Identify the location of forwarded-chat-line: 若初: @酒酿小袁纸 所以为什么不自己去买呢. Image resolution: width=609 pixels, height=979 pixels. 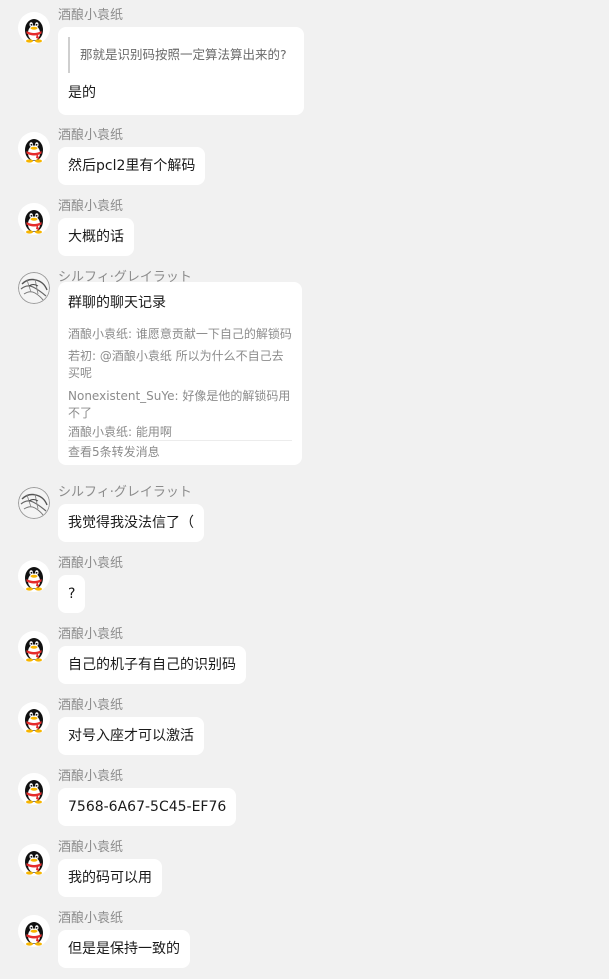
(176, 364).